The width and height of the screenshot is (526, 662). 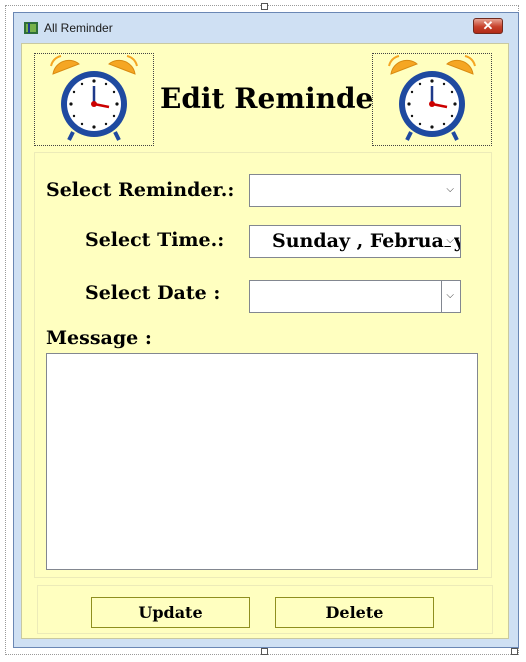 I want to click on time-picker-value: Sunday , February, so click(x=366, y=241).